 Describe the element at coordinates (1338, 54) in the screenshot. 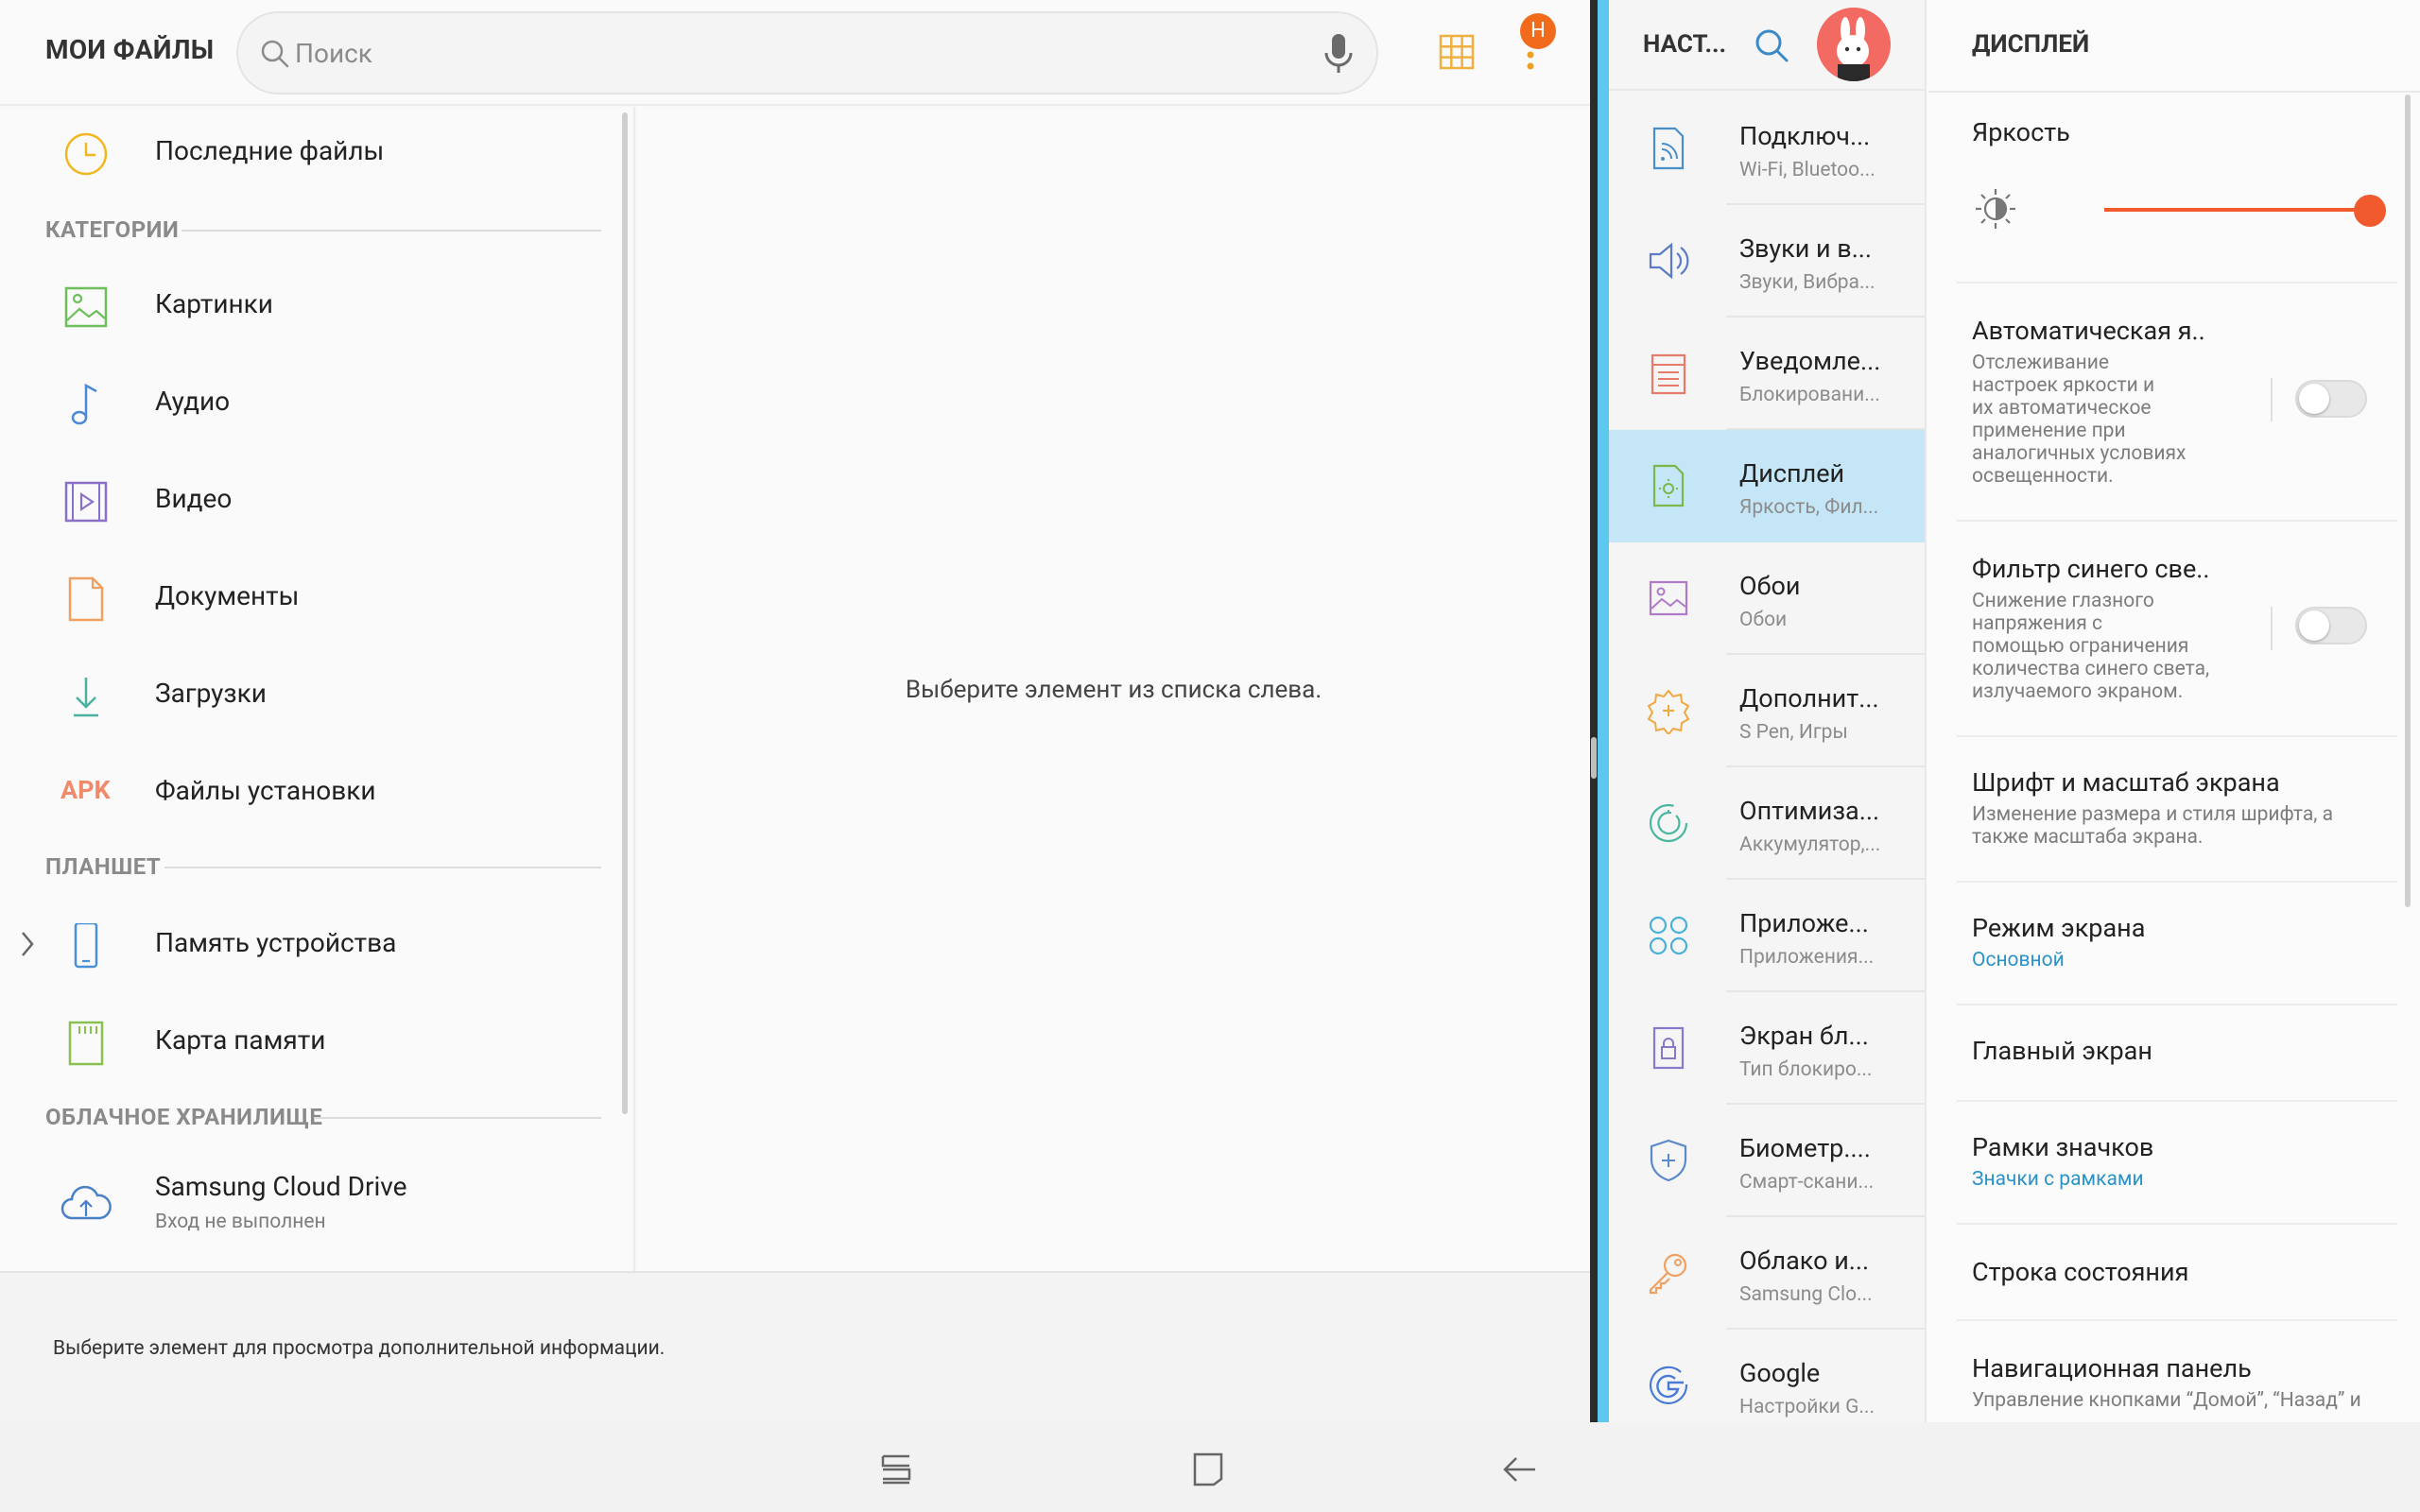

I see `microphone-icon` at that location.